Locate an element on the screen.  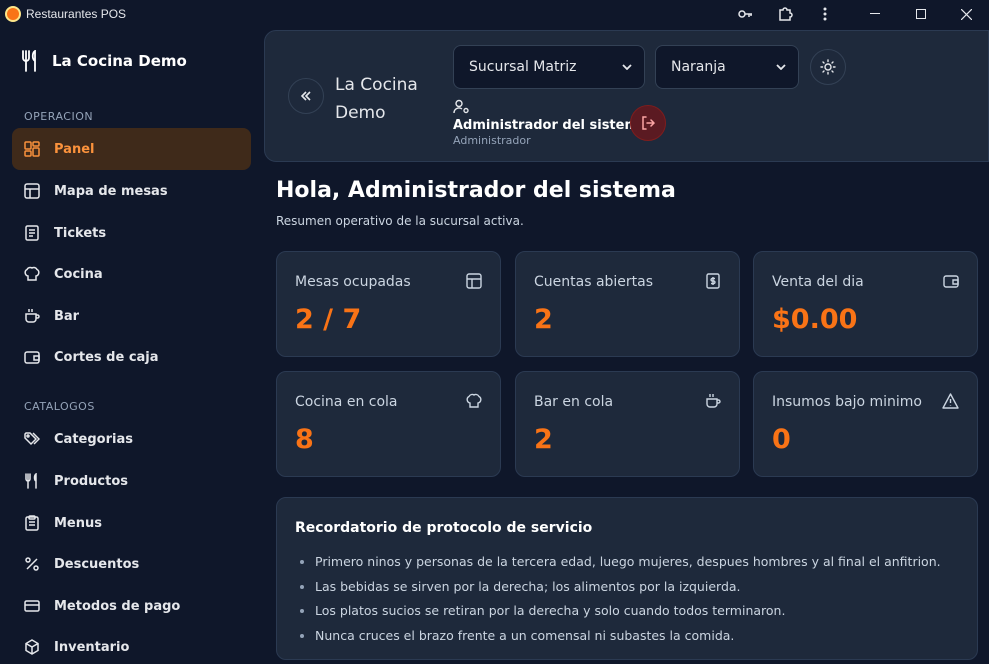
brand: La Cocina Demo is located at coordinates (103, 61).